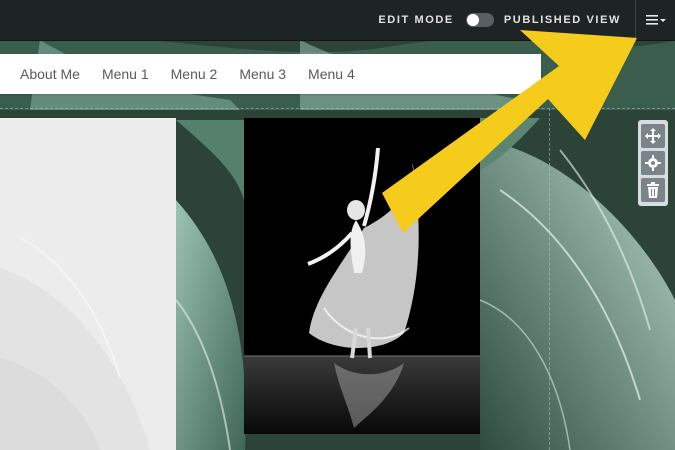 The image size is (675, 450). What do you see at coordinates (479, 20) in the screenshot?
I see `mode-toggle` at bounding box center [479, 20].